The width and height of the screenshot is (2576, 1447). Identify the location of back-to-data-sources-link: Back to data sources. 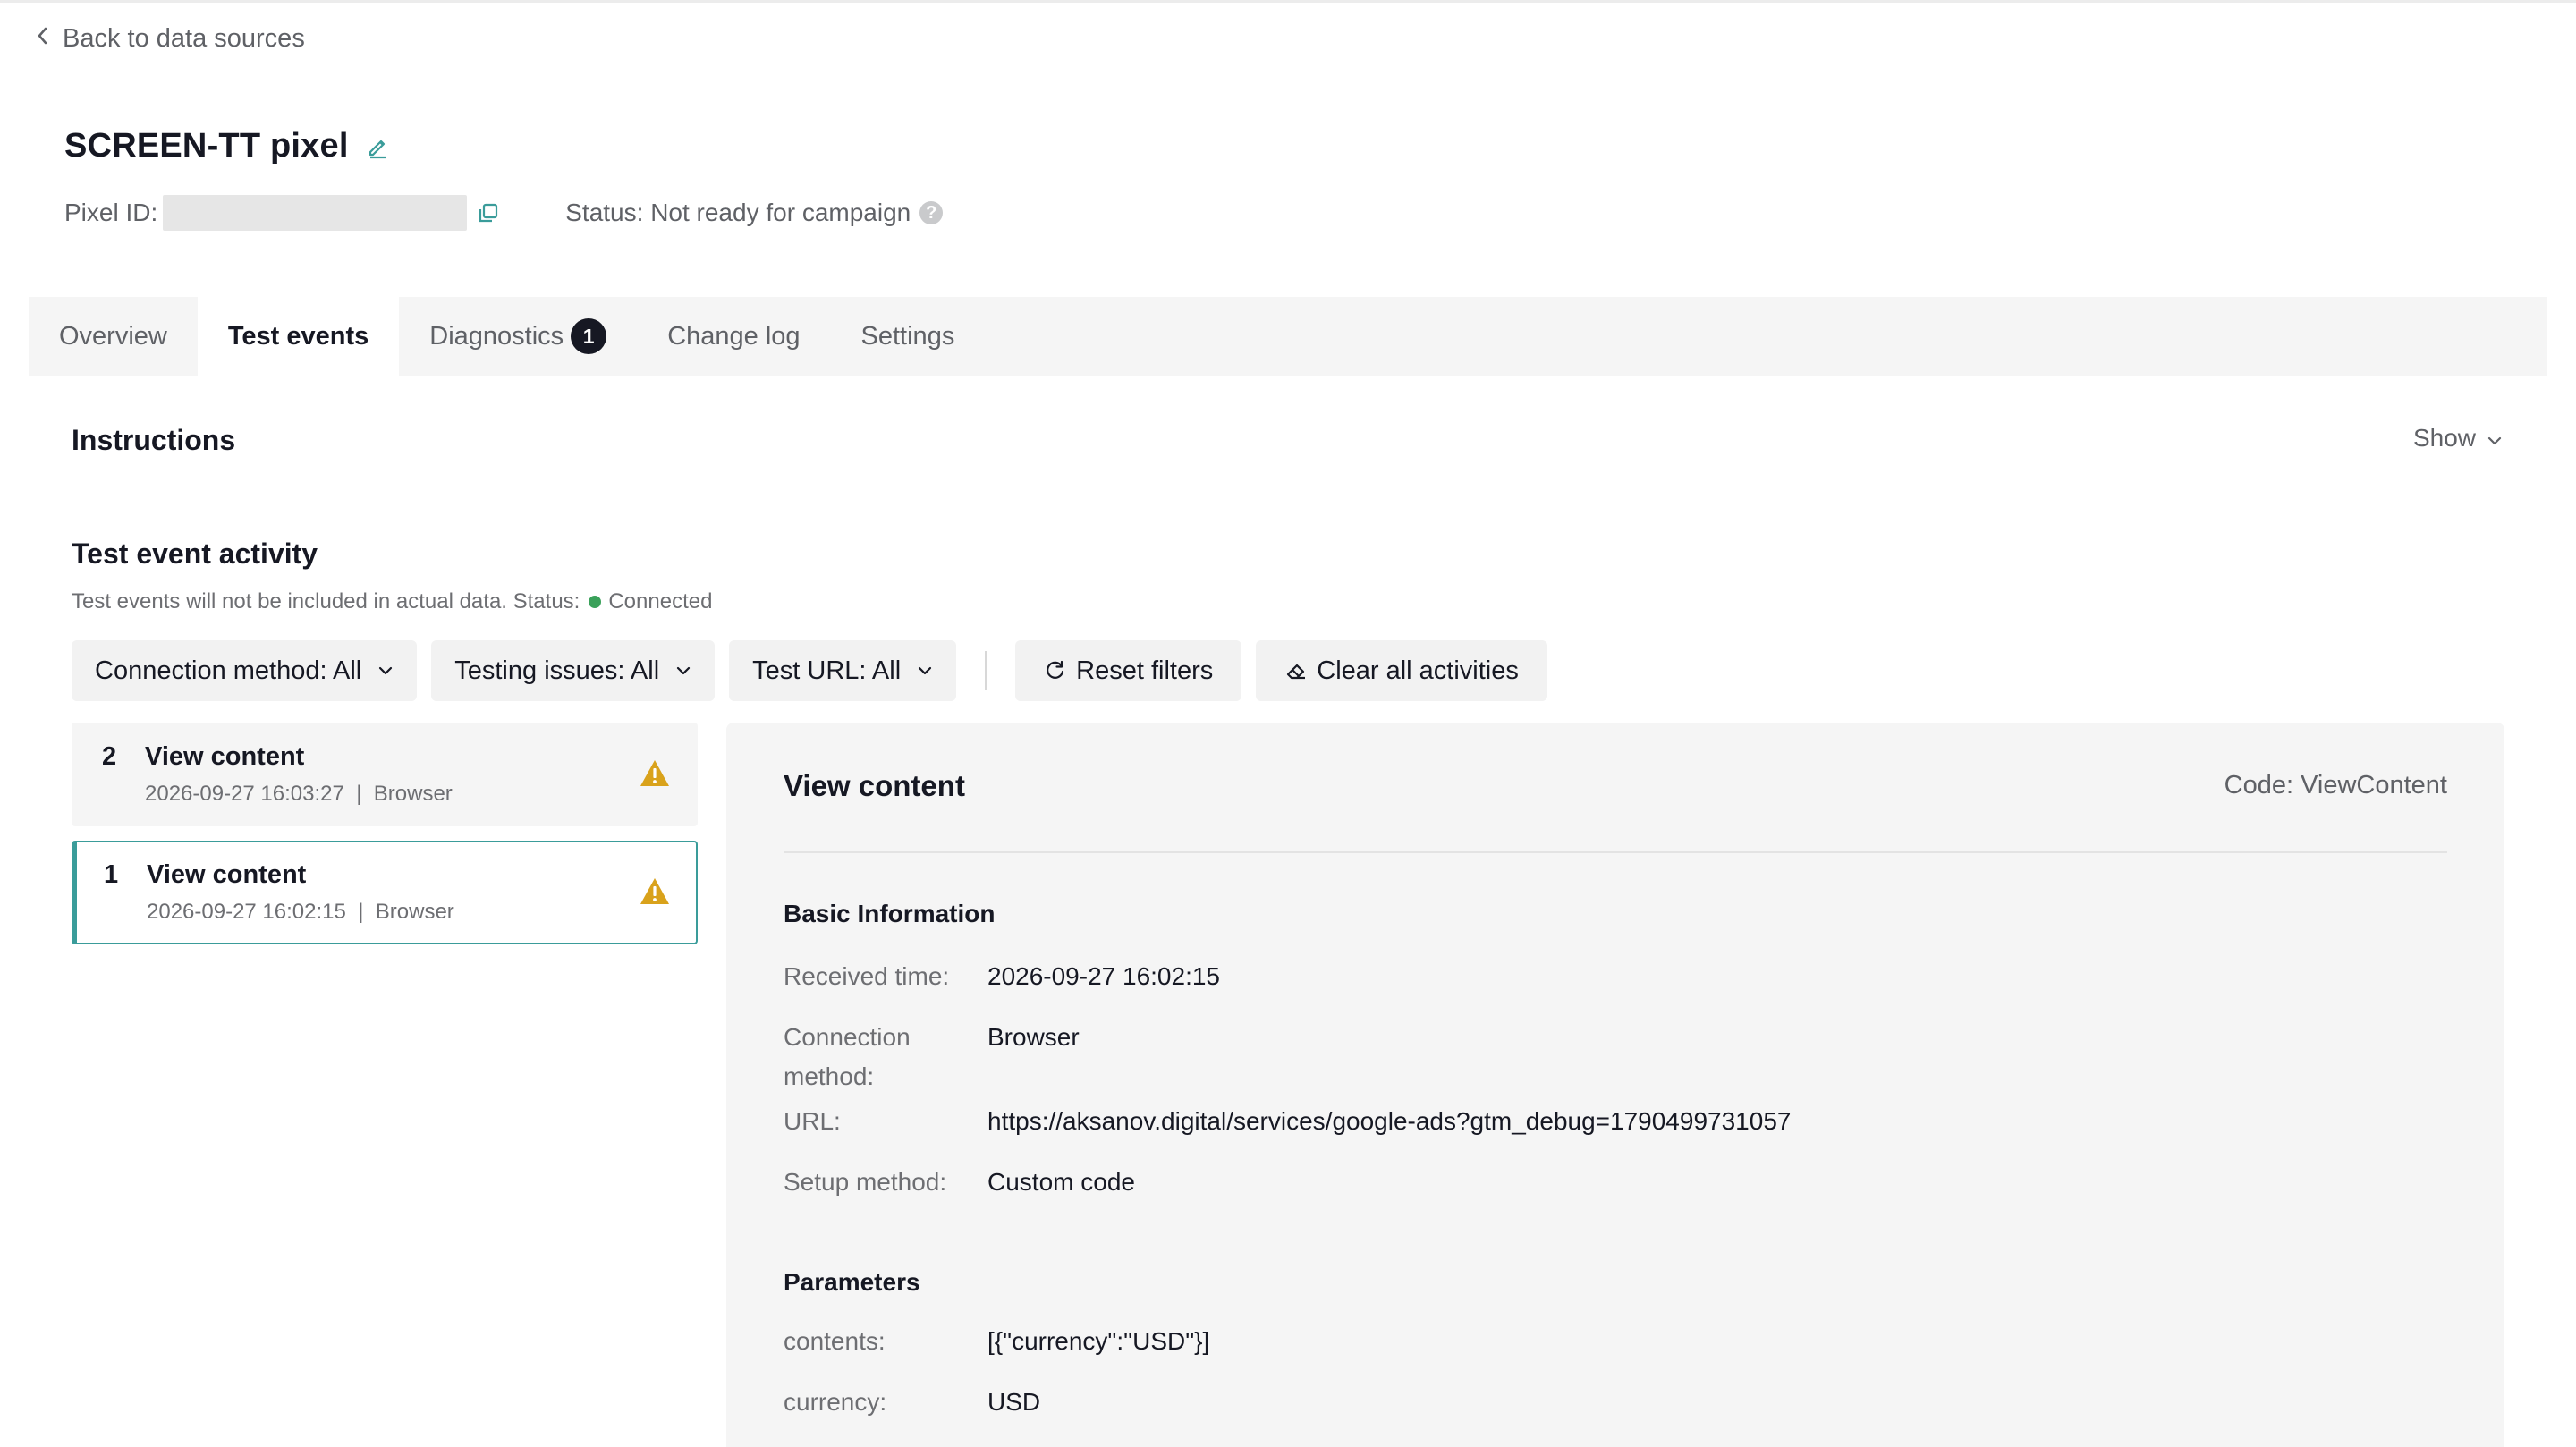
(170, 39).